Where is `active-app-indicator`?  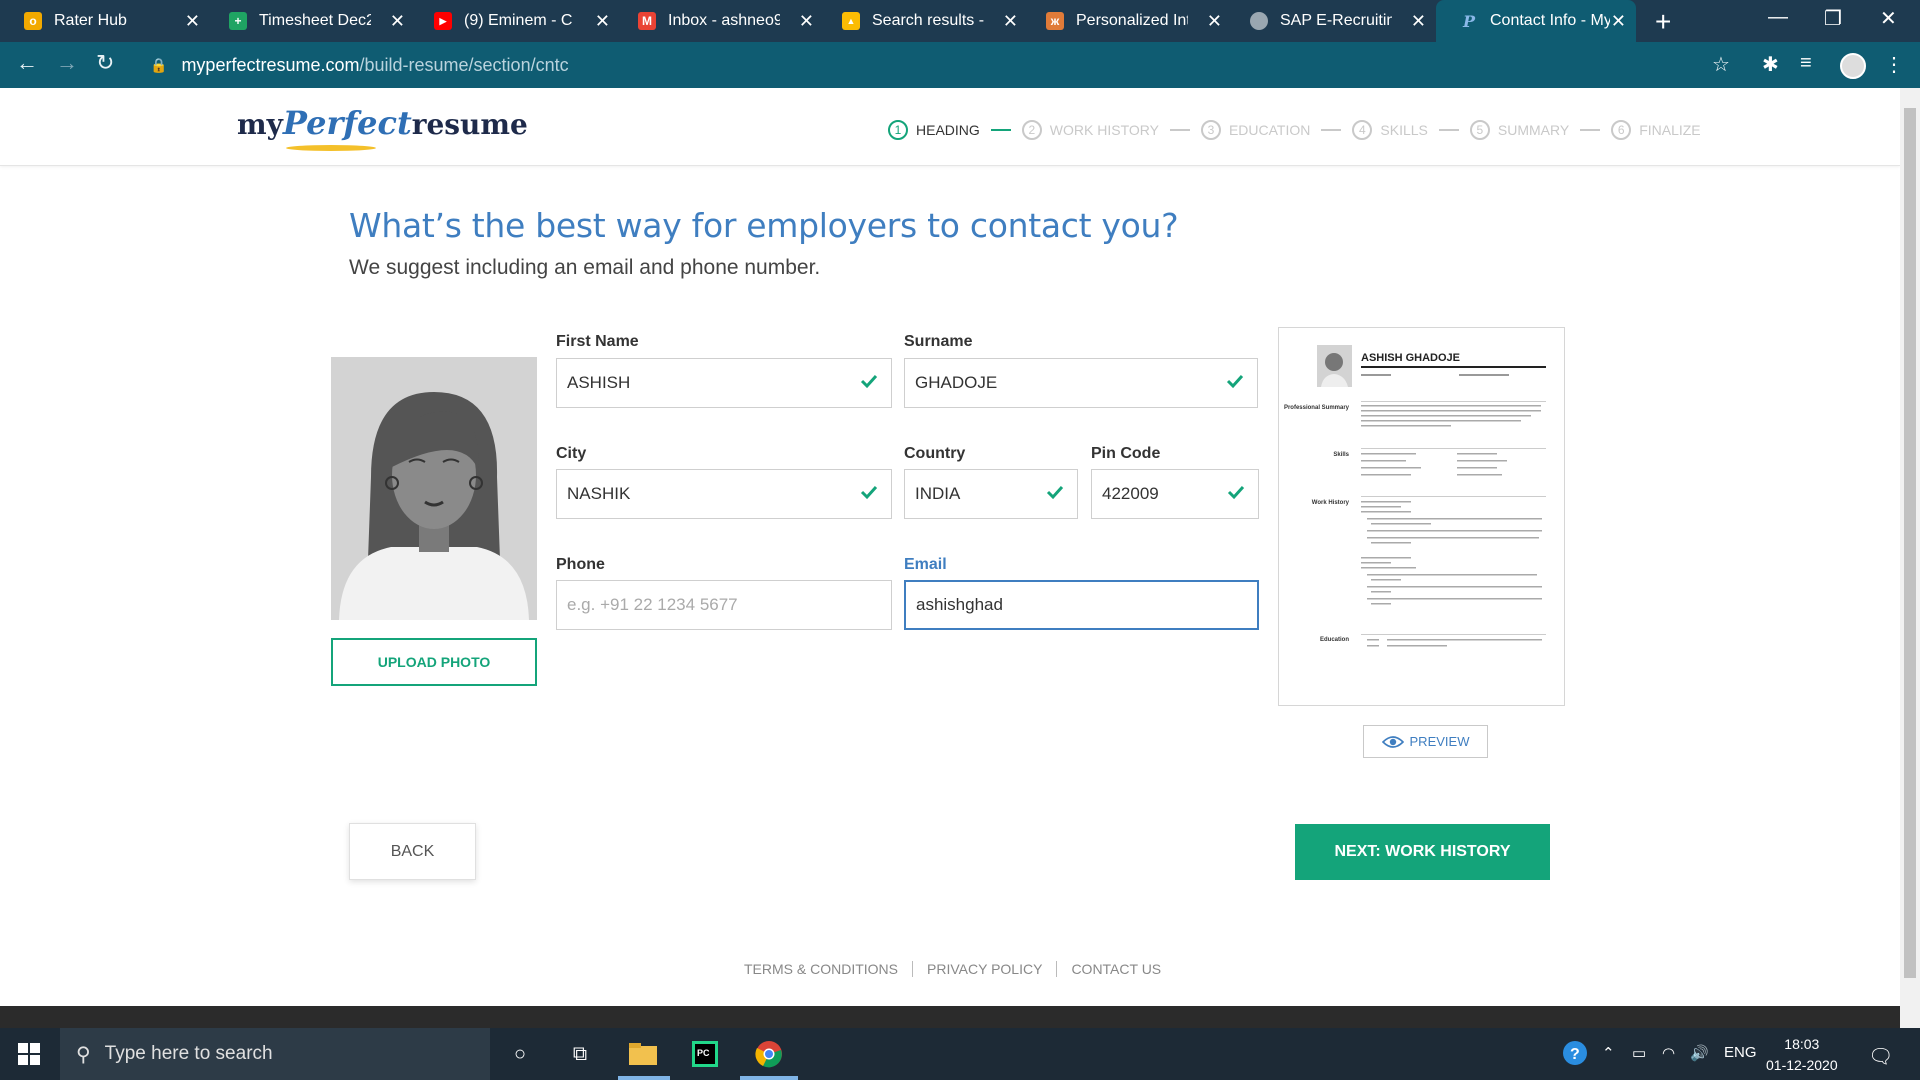 active-app-indicator is located at coordinates (644, 1078).